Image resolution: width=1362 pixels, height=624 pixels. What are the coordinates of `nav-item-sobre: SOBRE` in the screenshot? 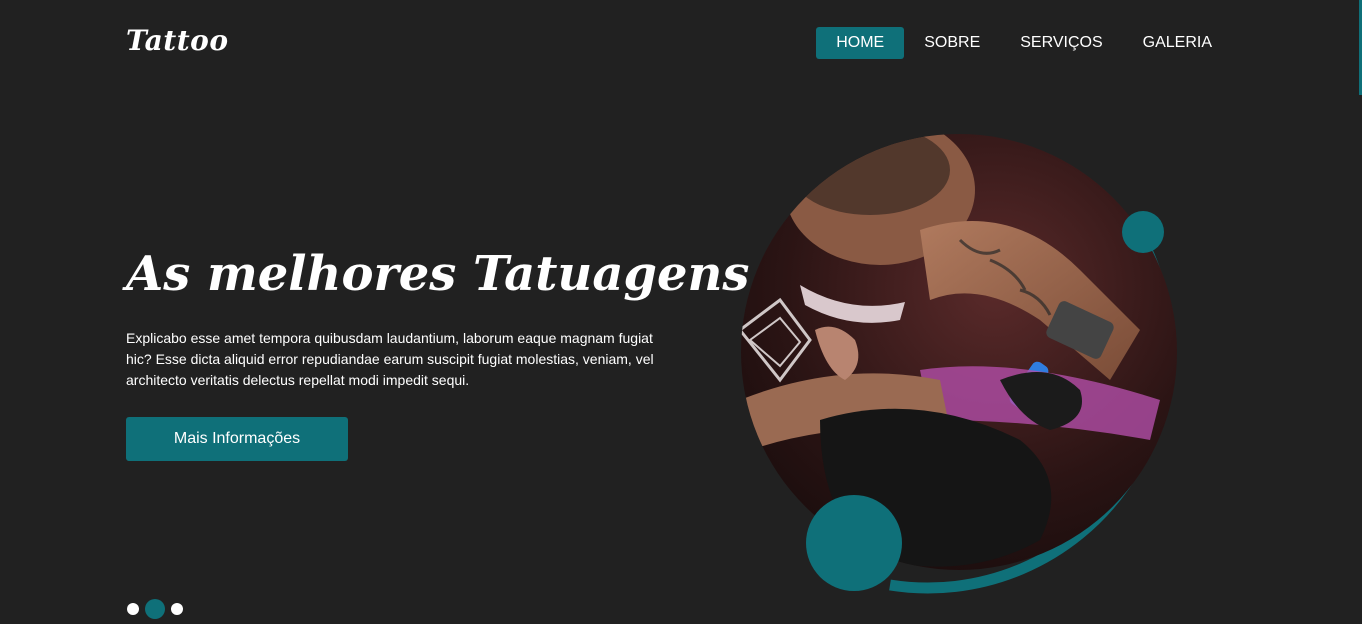 It's located at (952, 43).